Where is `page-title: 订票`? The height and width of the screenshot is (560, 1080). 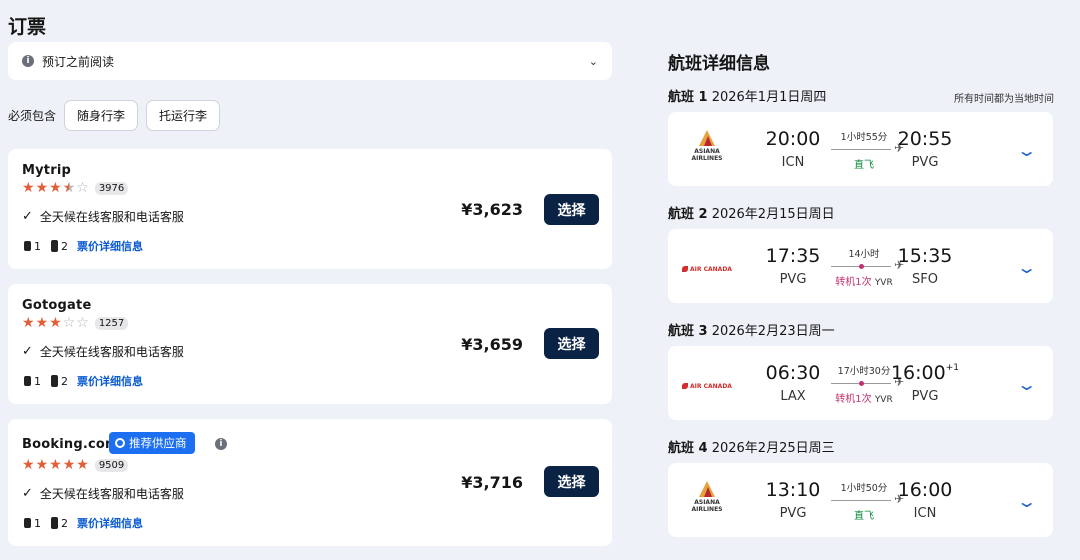
page-title: 订票 is located at coordinates (27, 27).